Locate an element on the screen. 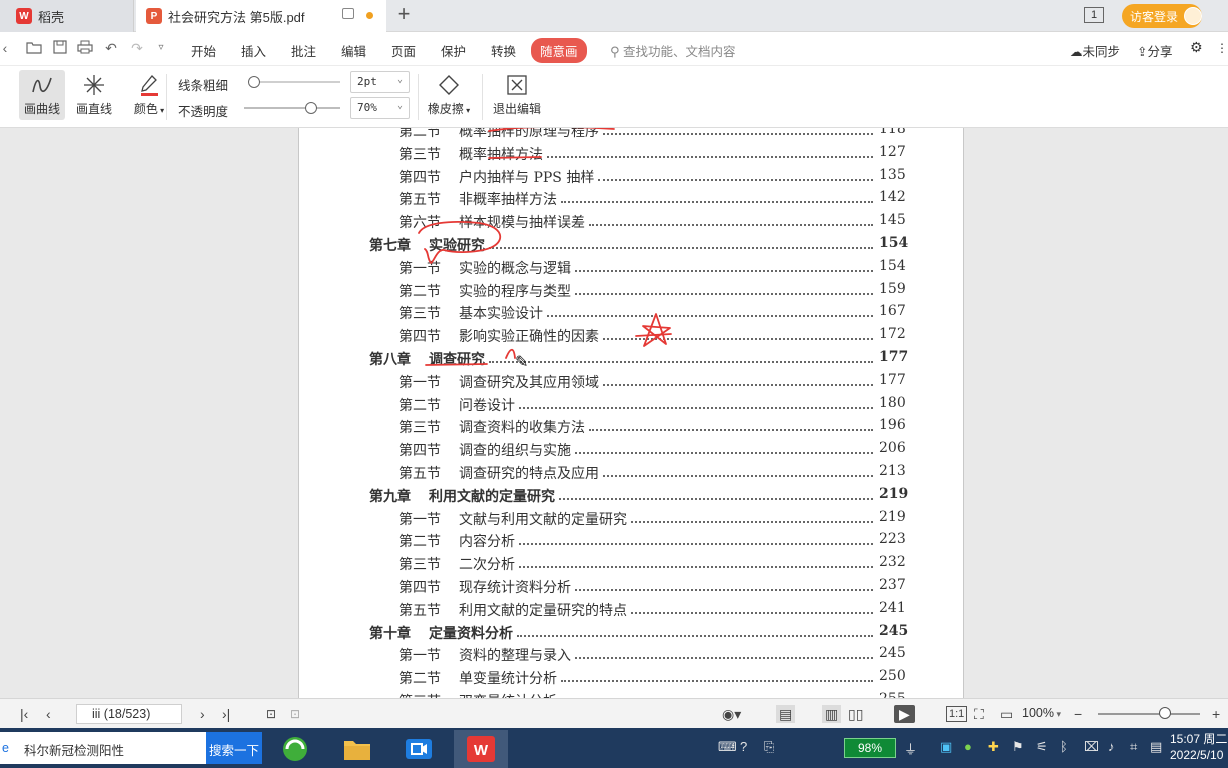  toc-section-row: 第二节 单变量统计分析 250 is located at coordinates (632, 677).